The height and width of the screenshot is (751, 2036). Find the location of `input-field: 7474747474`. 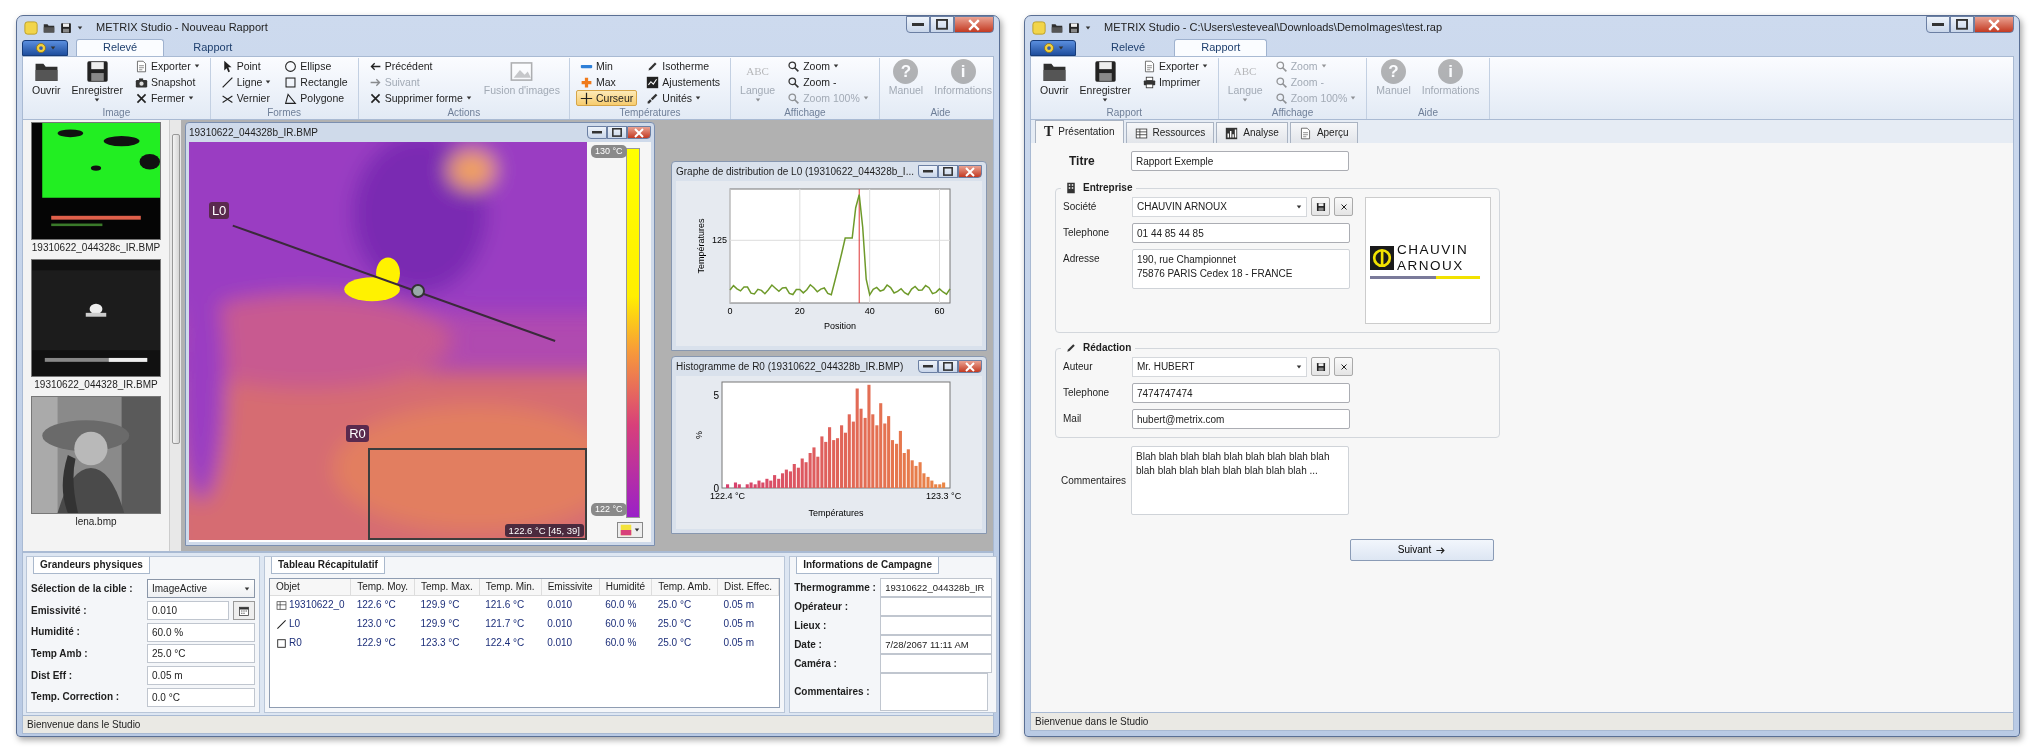

input-field: 7474747474 is located at coordinates (1241, 393).